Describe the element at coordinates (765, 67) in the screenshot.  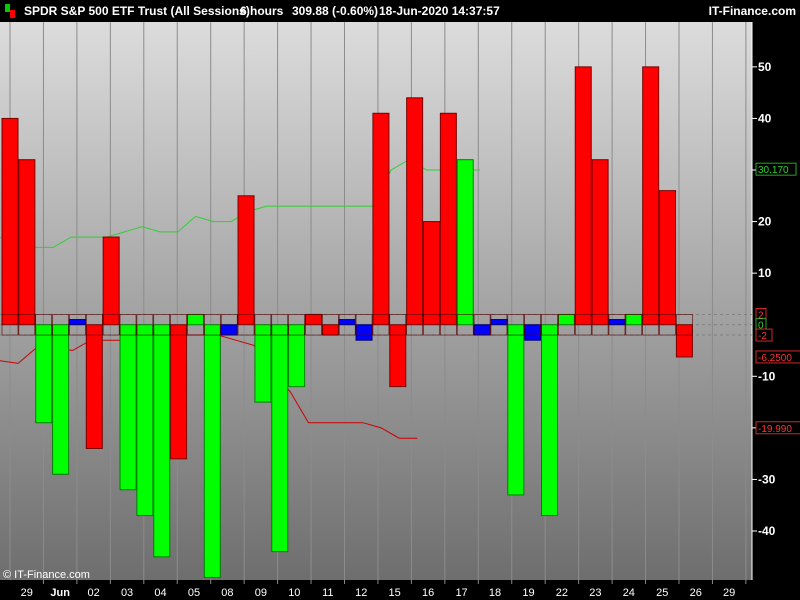
I see `y-tick-label: 50` at that location.